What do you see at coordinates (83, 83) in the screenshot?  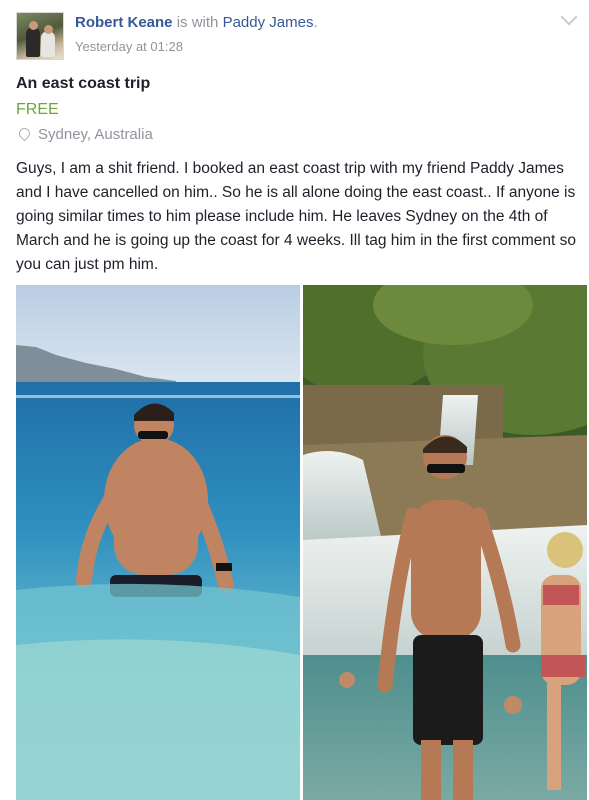 I see `listing-title: An east coast trip` at bounding box center [83, 83].